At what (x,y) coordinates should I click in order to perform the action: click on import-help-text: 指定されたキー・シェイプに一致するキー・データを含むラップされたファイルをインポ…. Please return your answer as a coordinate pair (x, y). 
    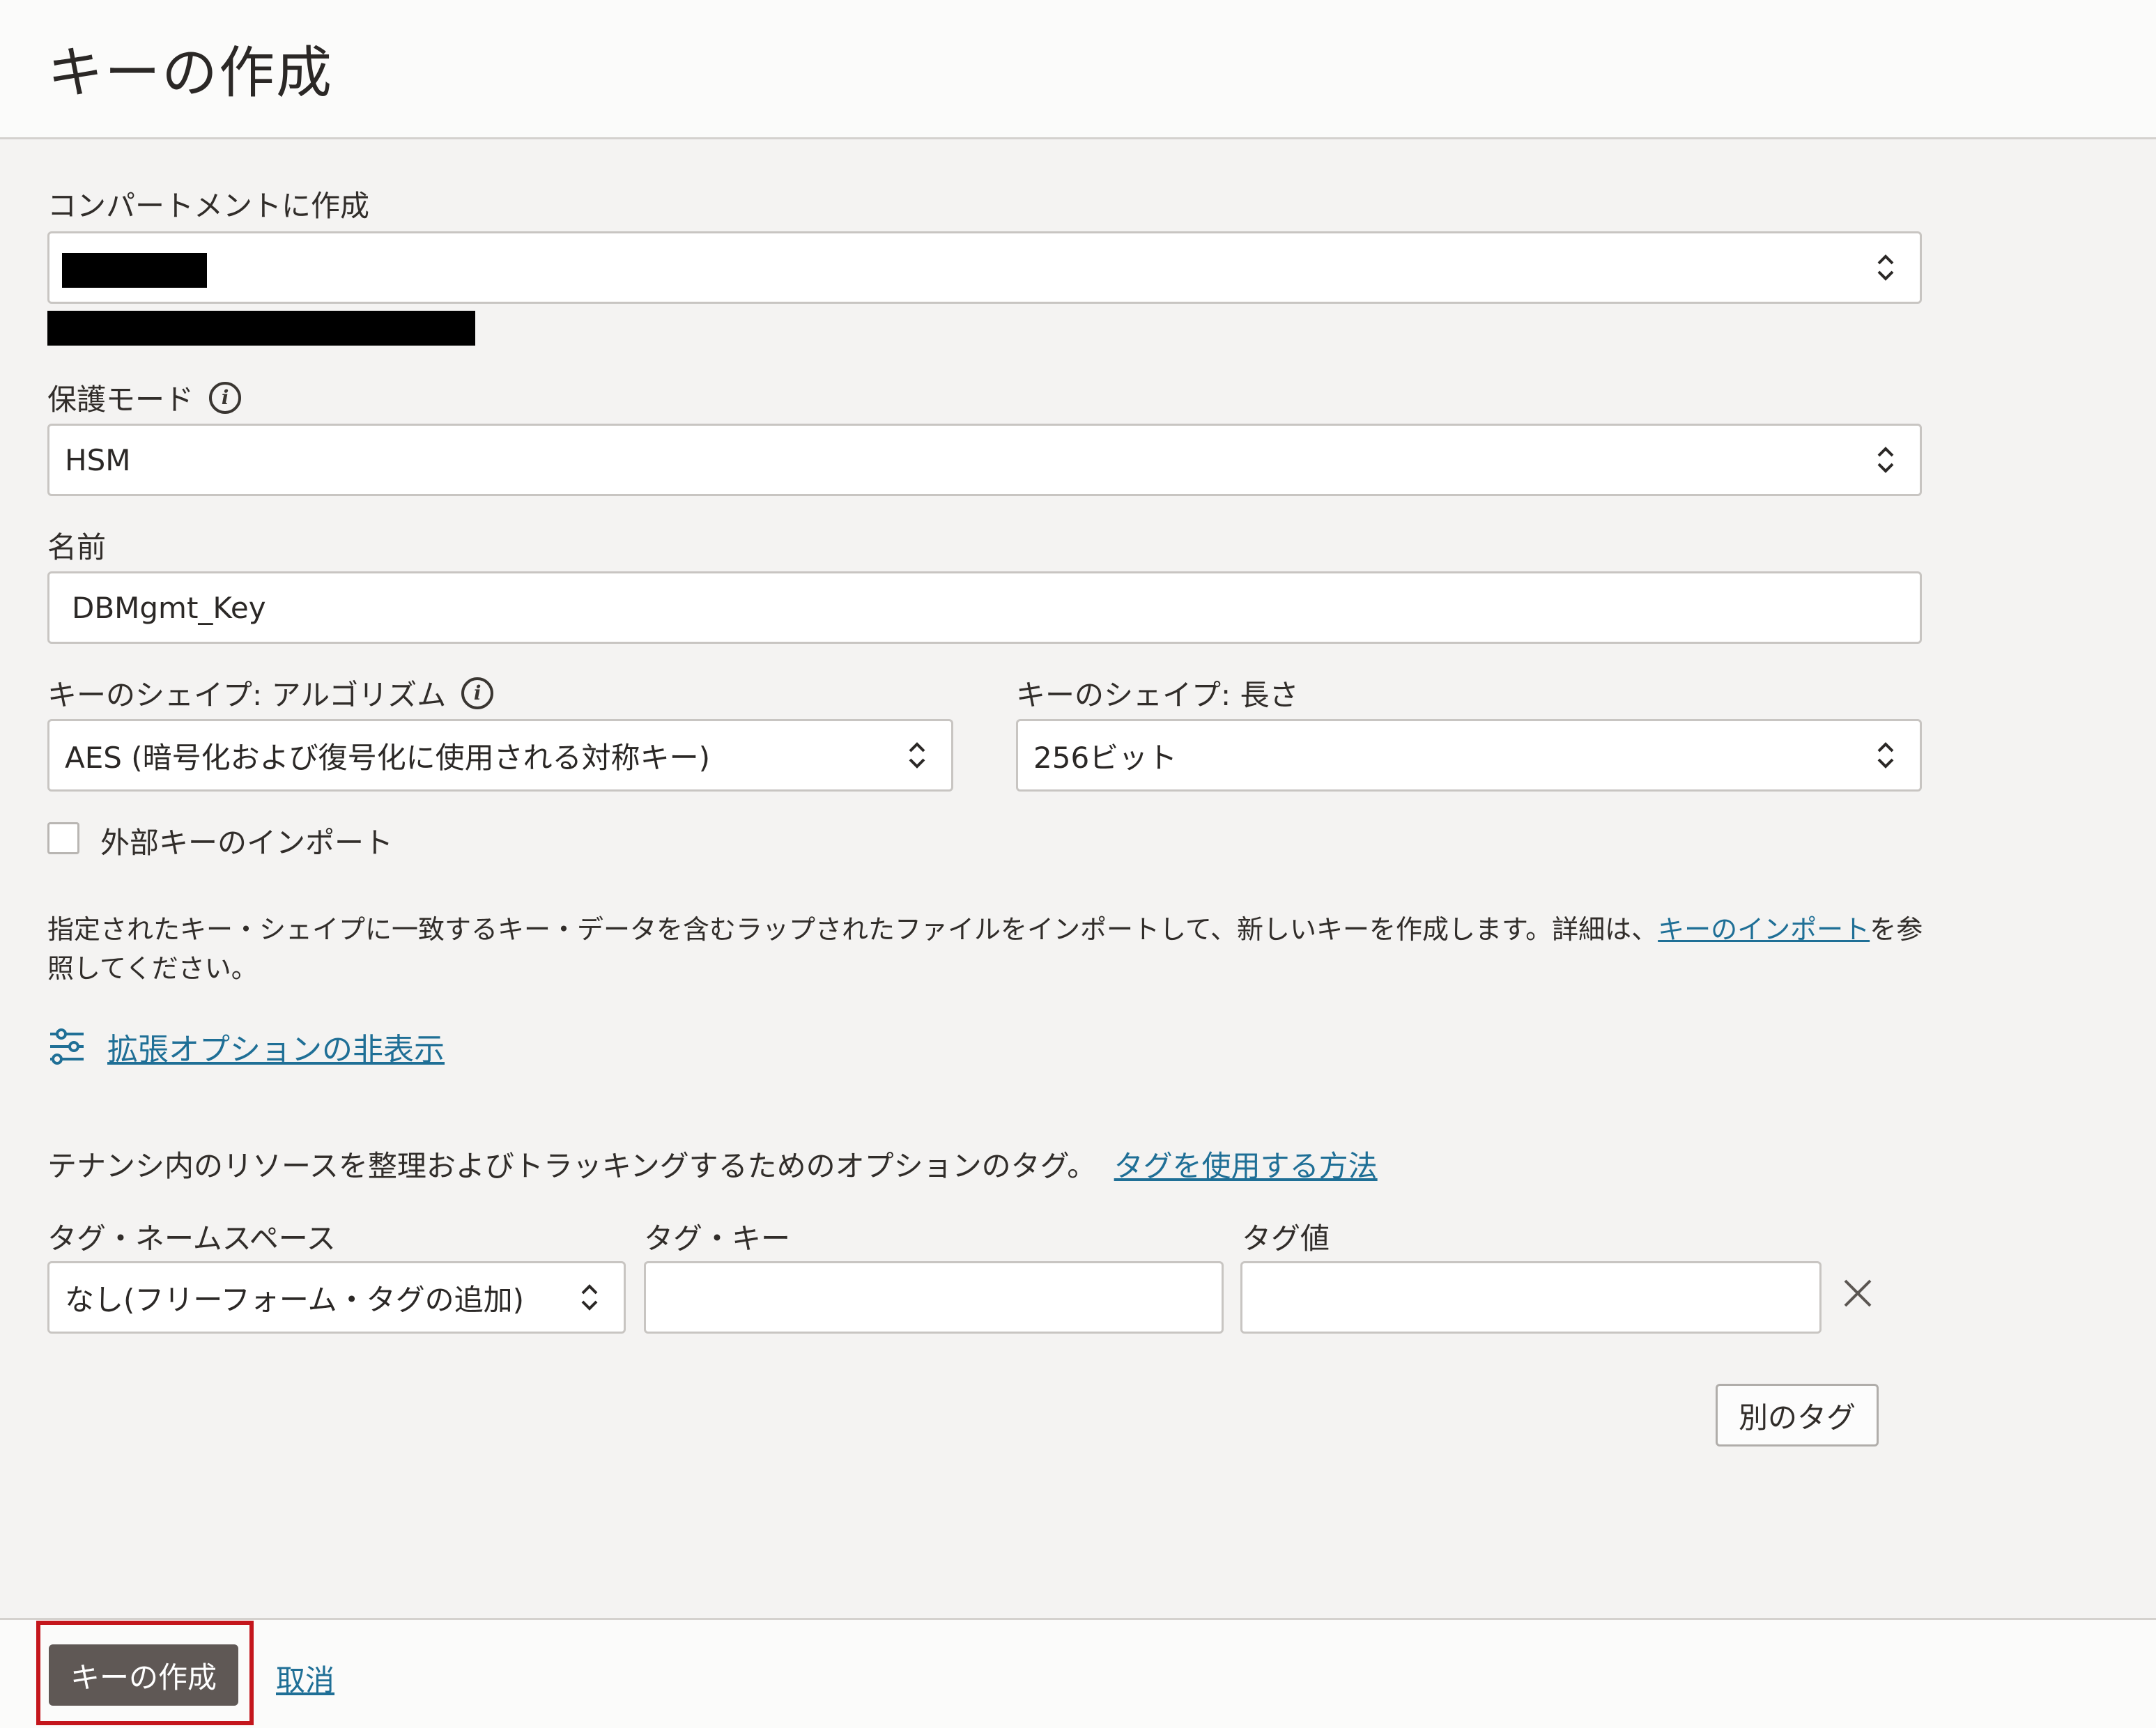
    Looking at the image, I should click on (988, 949).